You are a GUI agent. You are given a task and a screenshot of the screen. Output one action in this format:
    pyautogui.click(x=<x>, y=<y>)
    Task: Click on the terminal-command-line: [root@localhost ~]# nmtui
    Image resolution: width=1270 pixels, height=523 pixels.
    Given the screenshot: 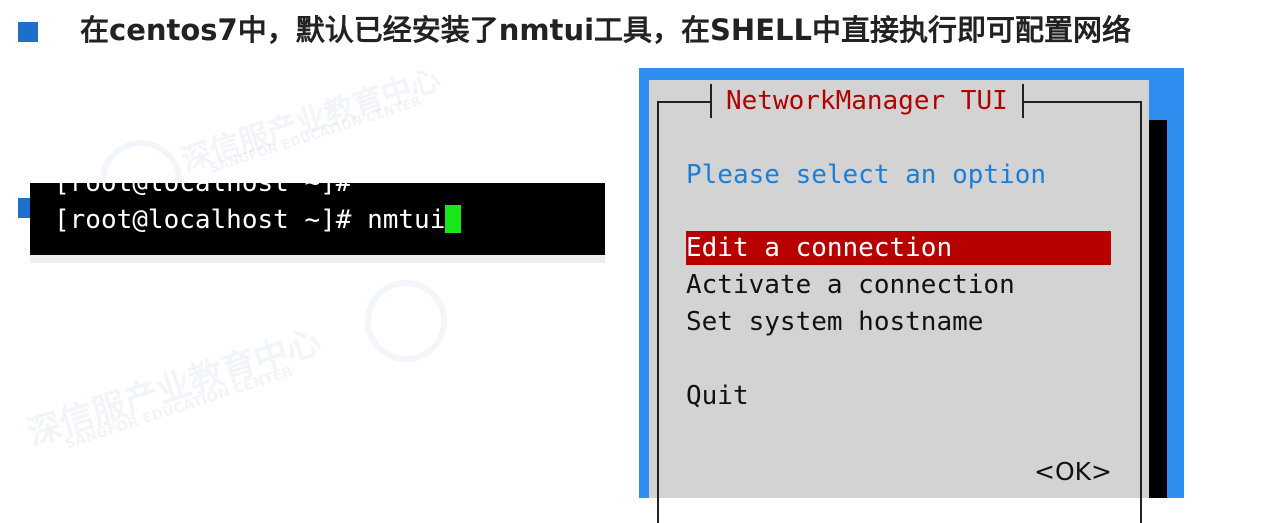 What is the action you would take?
    pyautogui.click(x=258, y=220)
    